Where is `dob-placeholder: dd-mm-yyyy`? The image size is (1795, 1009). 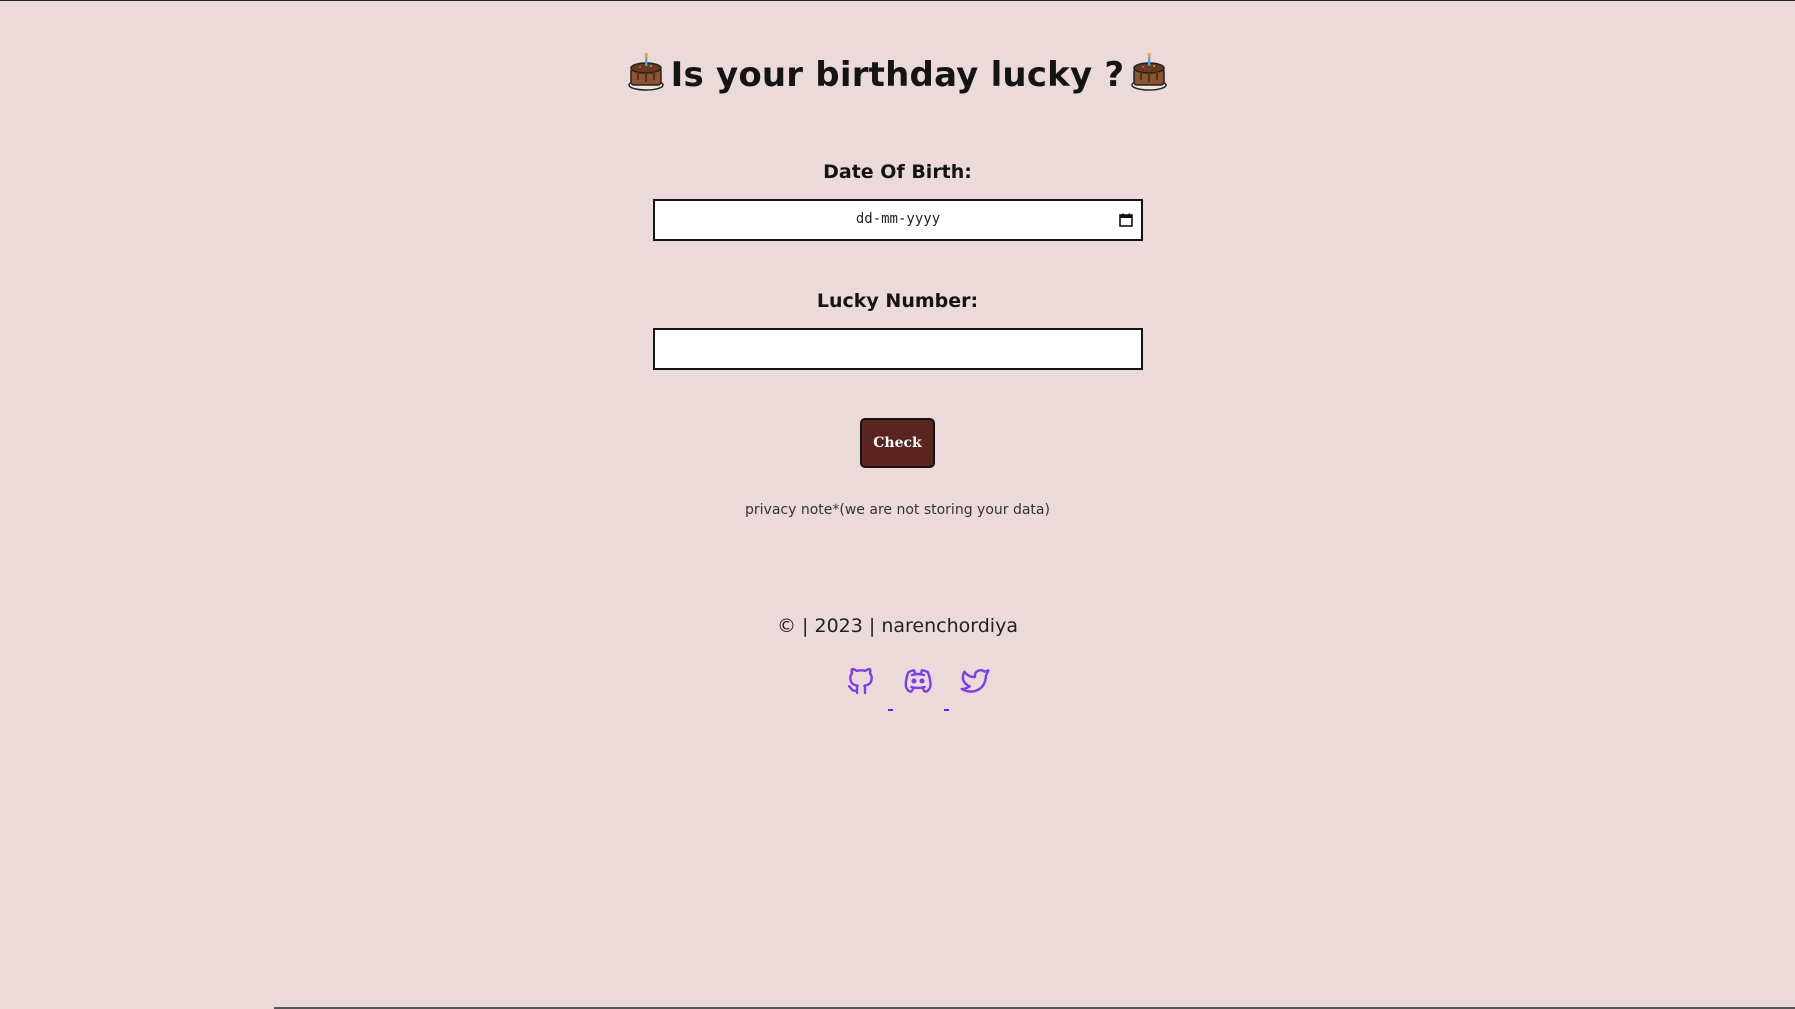 dob-placeholder: dd-mm-yyyy is located at coordinates (898, 219).